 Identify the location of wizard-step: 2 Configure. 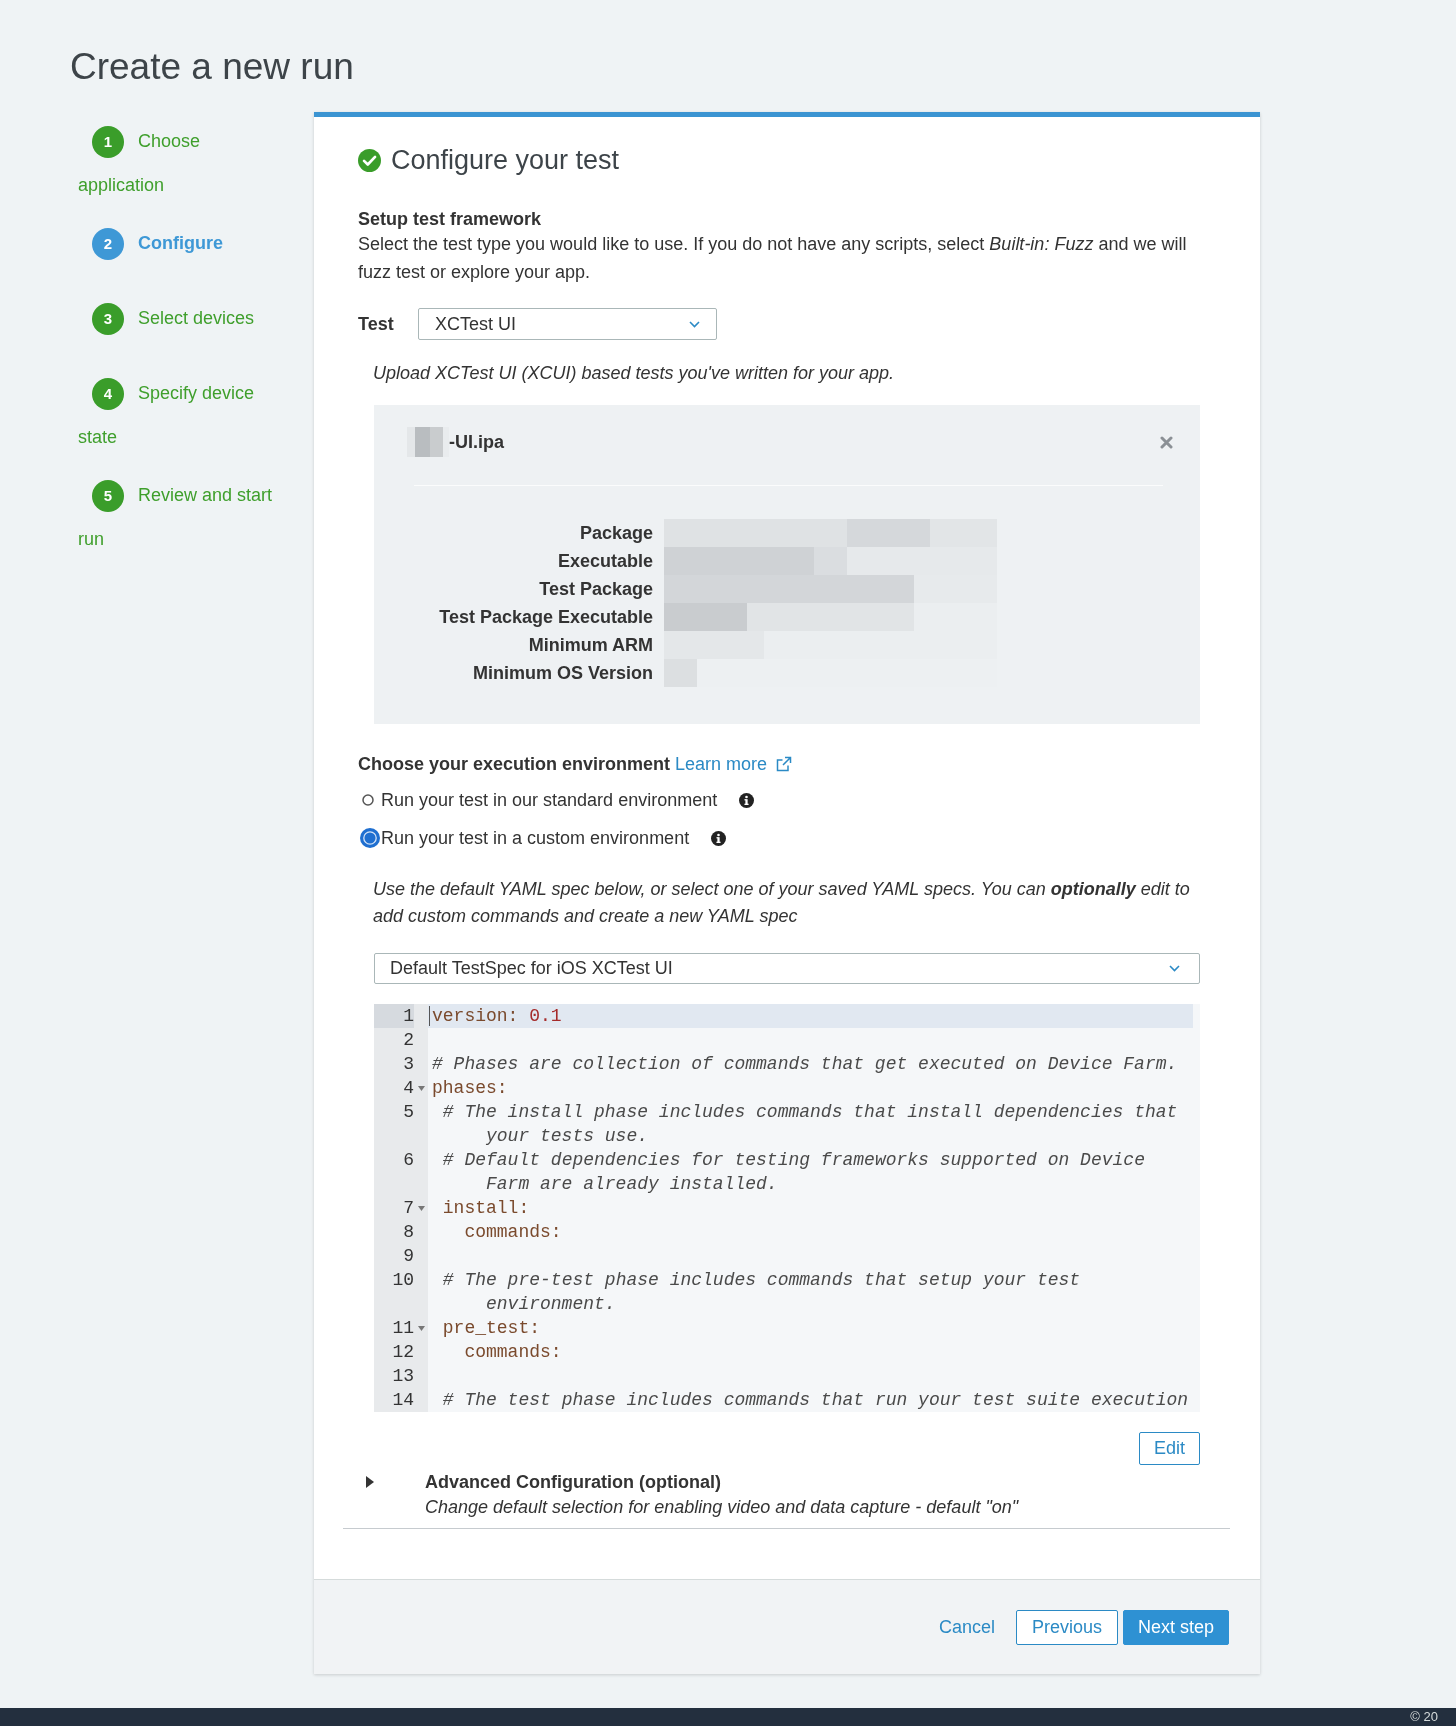
(180, 244).